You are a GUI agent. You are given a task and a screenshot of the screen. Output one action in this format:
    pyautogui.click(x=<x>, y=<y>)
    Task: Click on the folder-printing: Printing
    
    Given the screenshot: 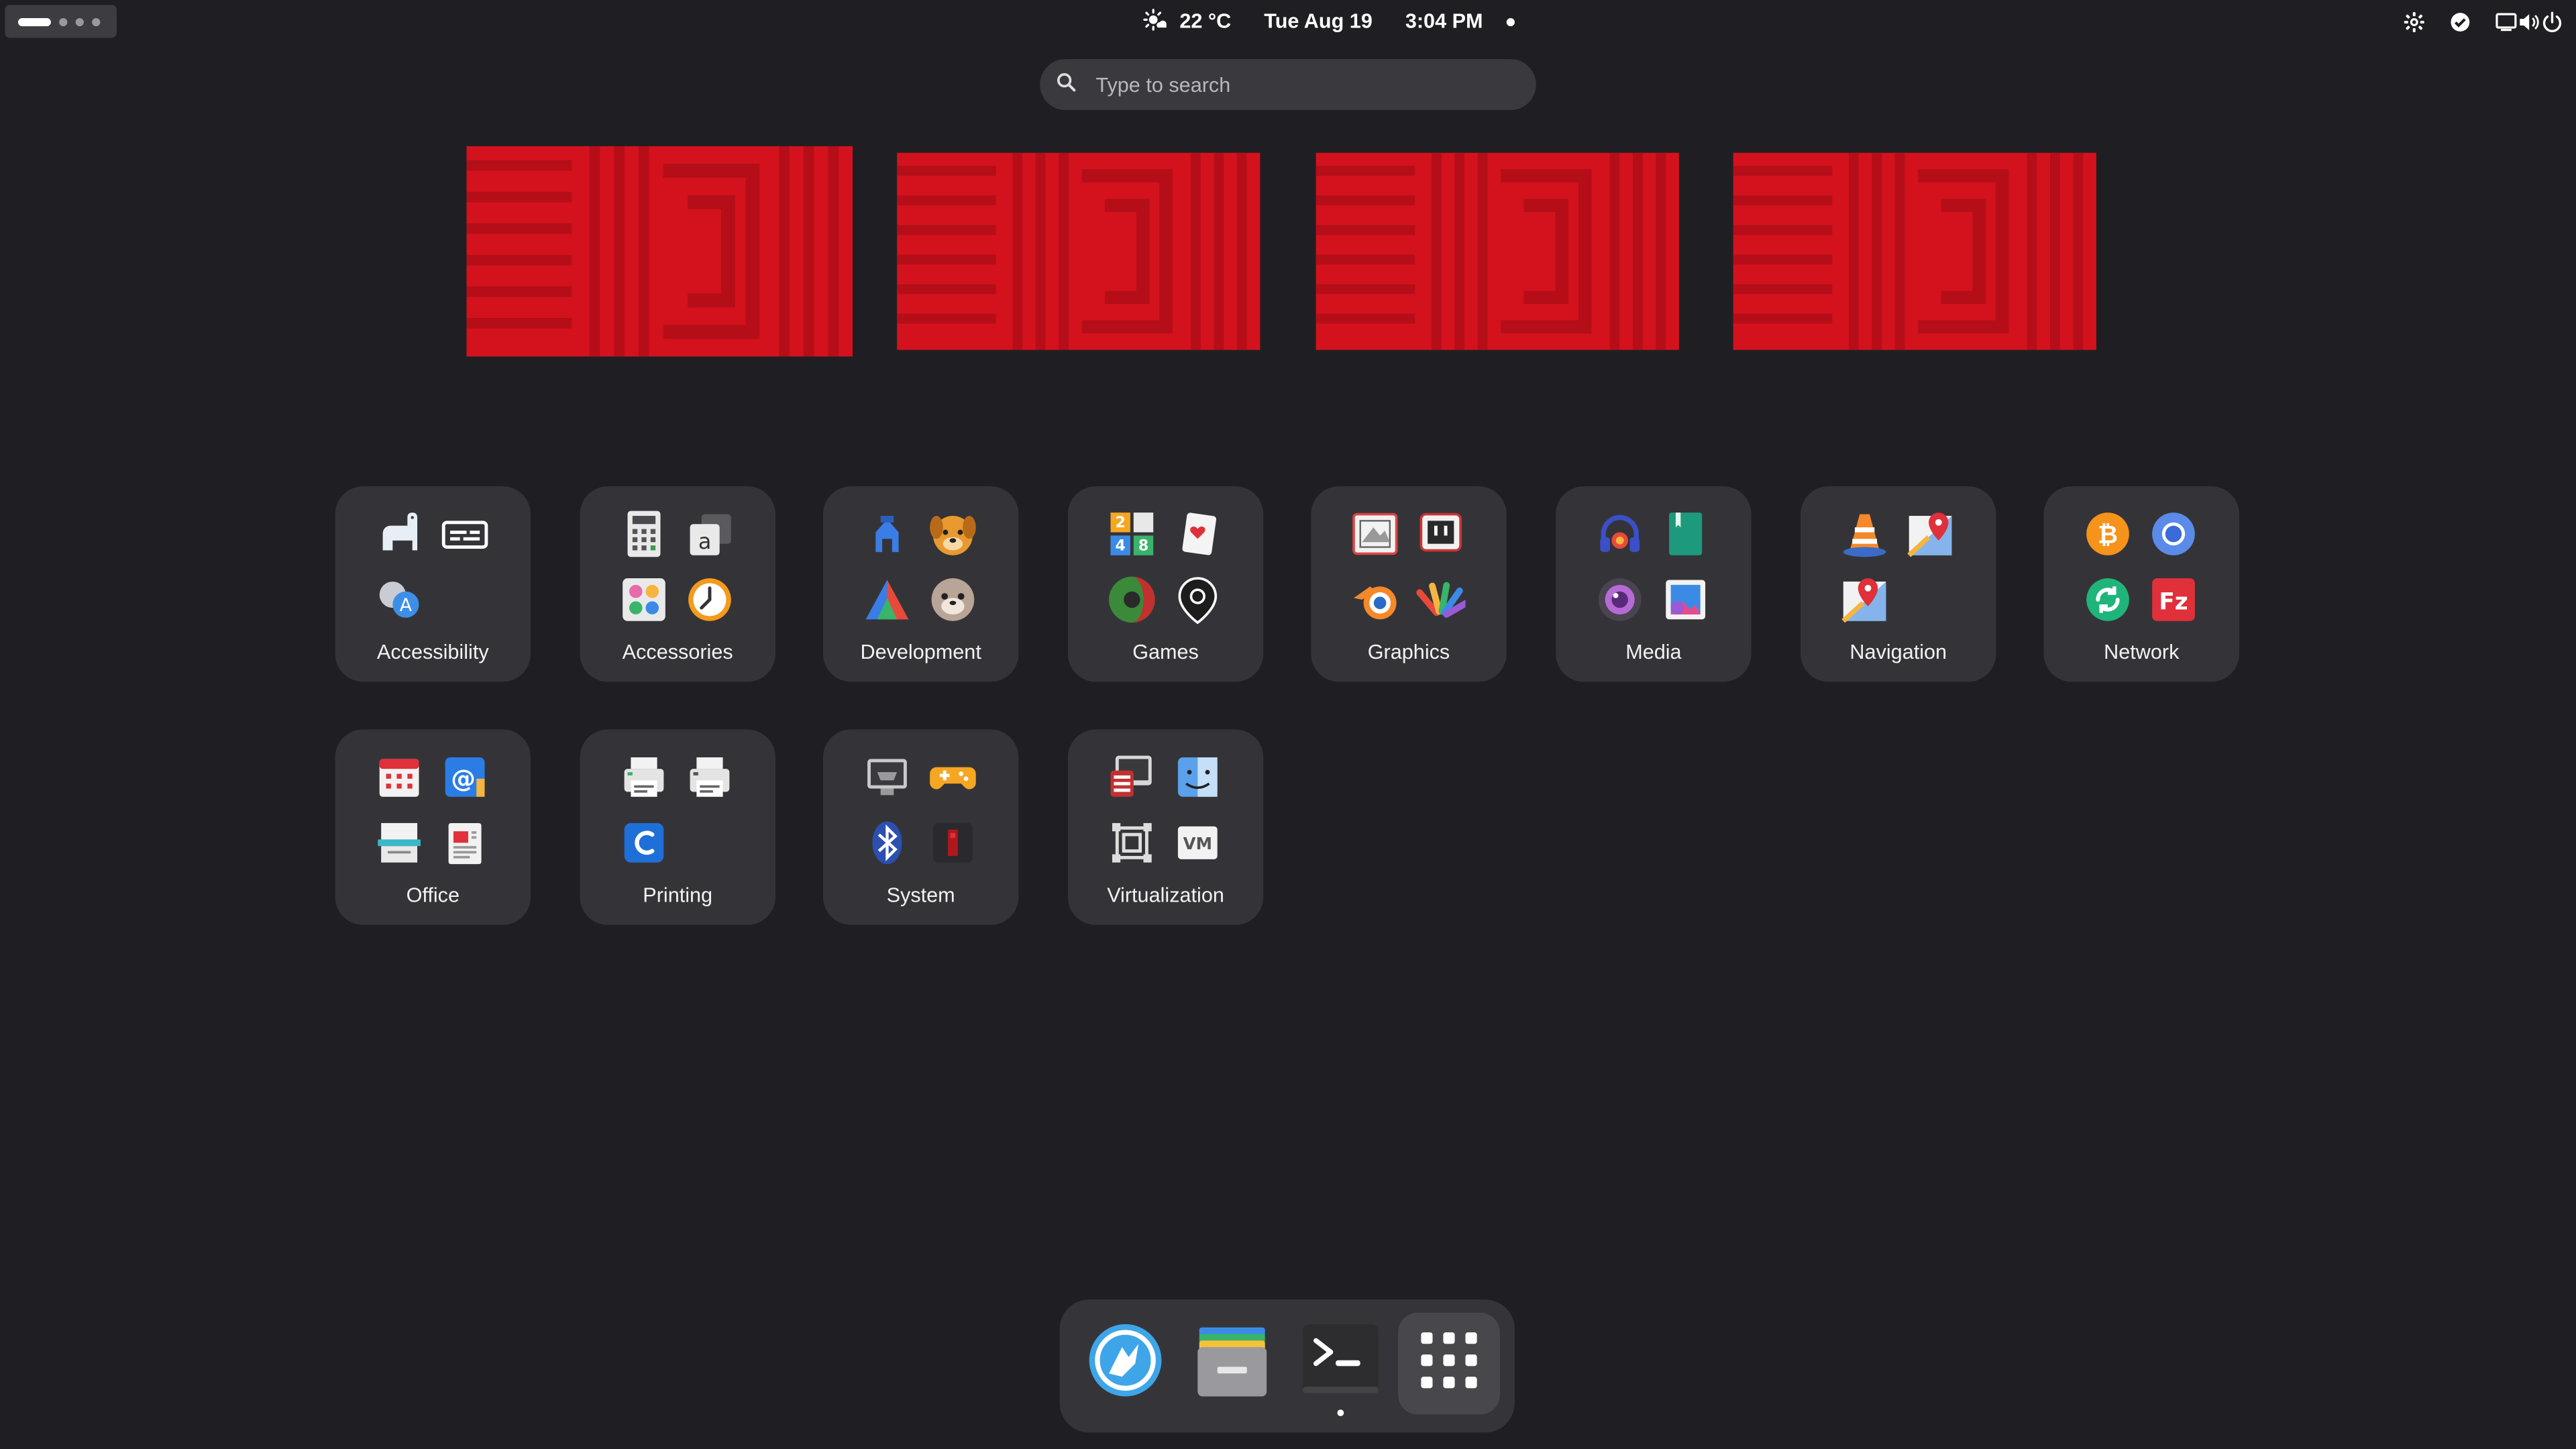 What is the action you would take?
    pyautogui.click(x=677, y=827)
    